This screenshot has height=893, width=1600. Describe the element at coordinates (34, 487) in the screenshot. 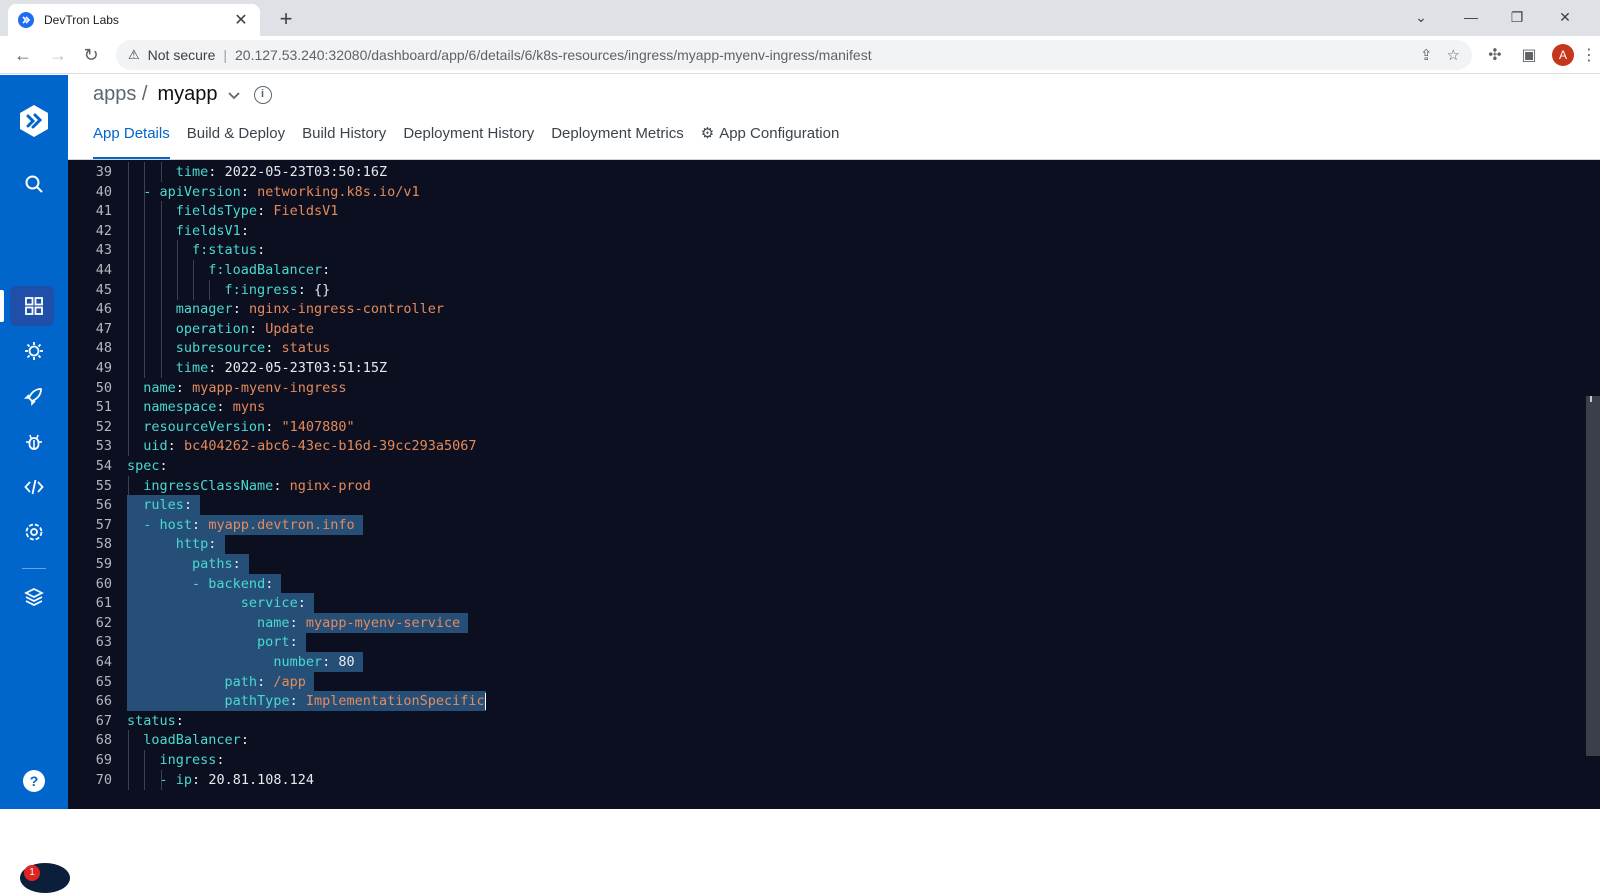

I see `code-icon` at that location.